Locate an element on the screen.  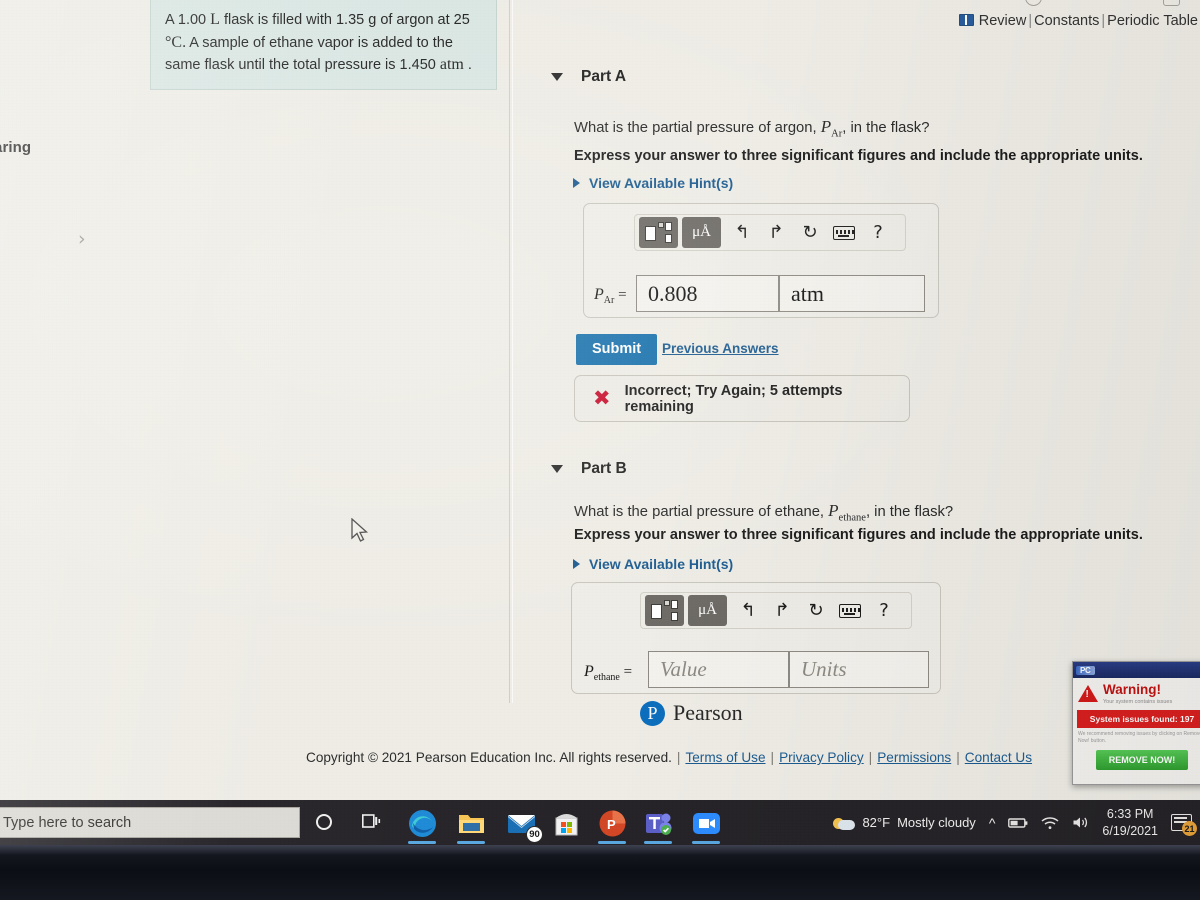
left-nav-truncated-label: aring is located at coordinates (16, 147).